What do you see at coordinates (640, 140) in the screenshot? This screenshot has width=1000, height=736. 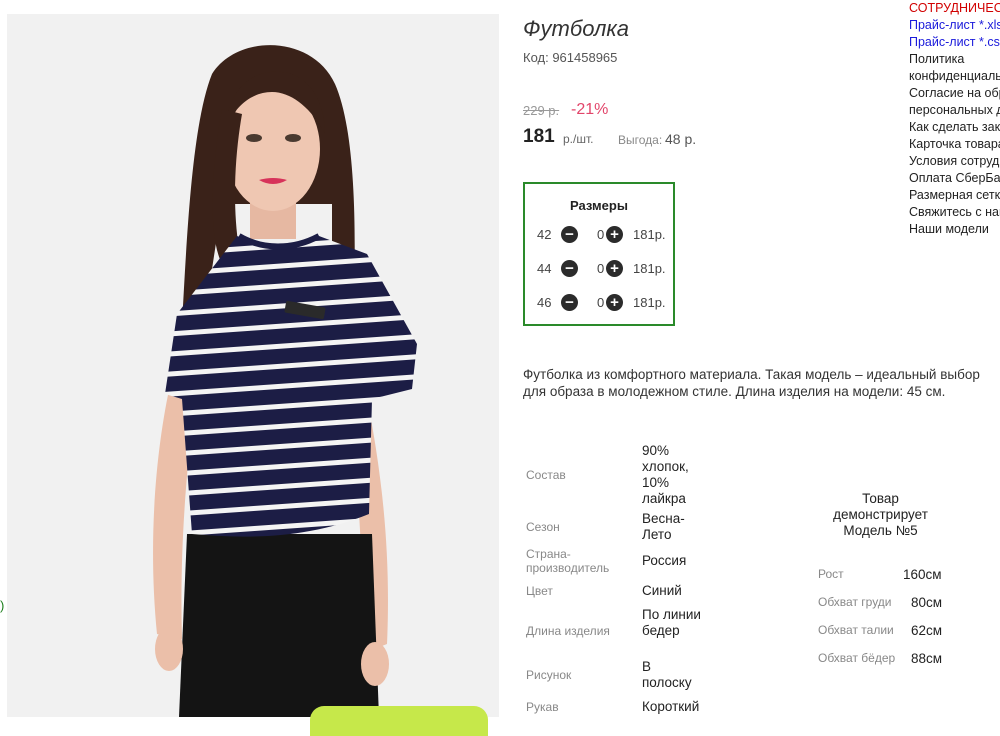 I see `benefit-label: Выгода:` at bounding box center [640, 140].